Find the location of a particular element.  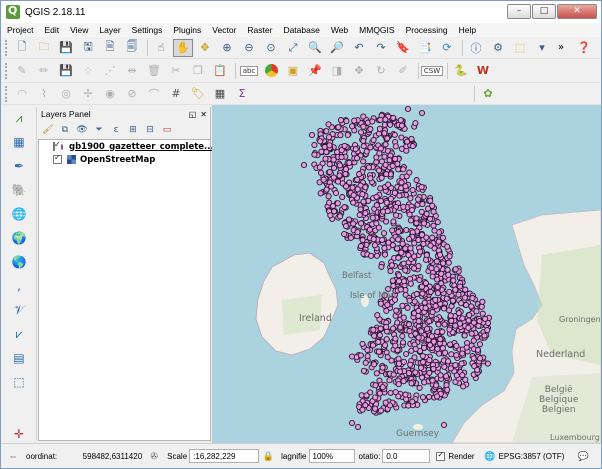

menu-help: Help is located at coordinates (467, 30).